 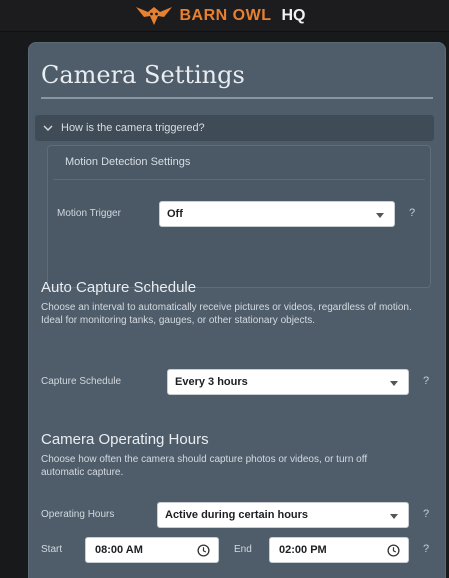 I want to click on chevron-down-icon, so click(x=48, y=128).